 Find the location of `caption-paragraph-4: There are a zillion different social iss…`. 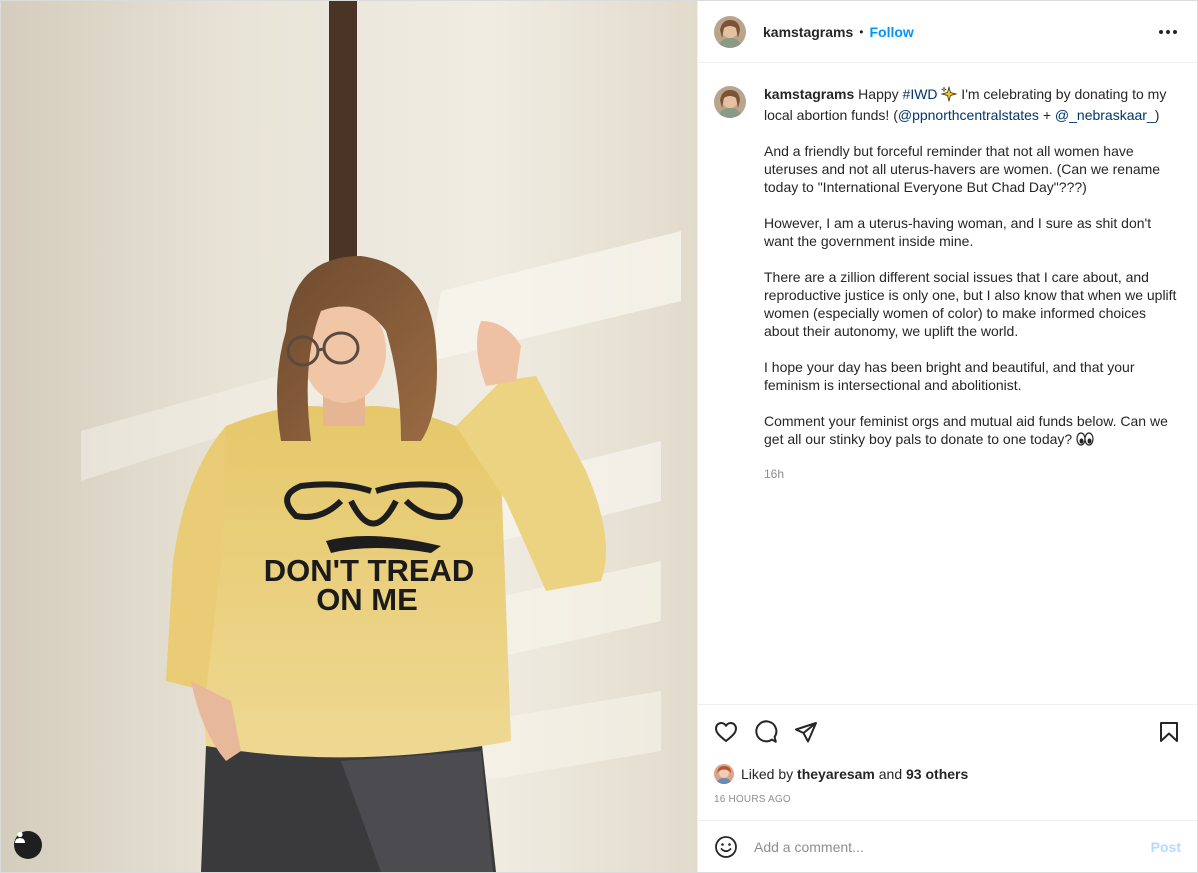

caption-paragraph-4: There are a zillion different social iss… is located at coordinates (970, 304).